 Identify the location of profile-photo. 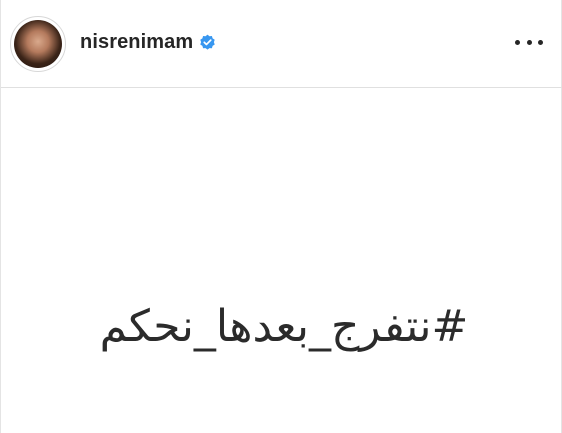
(38, 44).